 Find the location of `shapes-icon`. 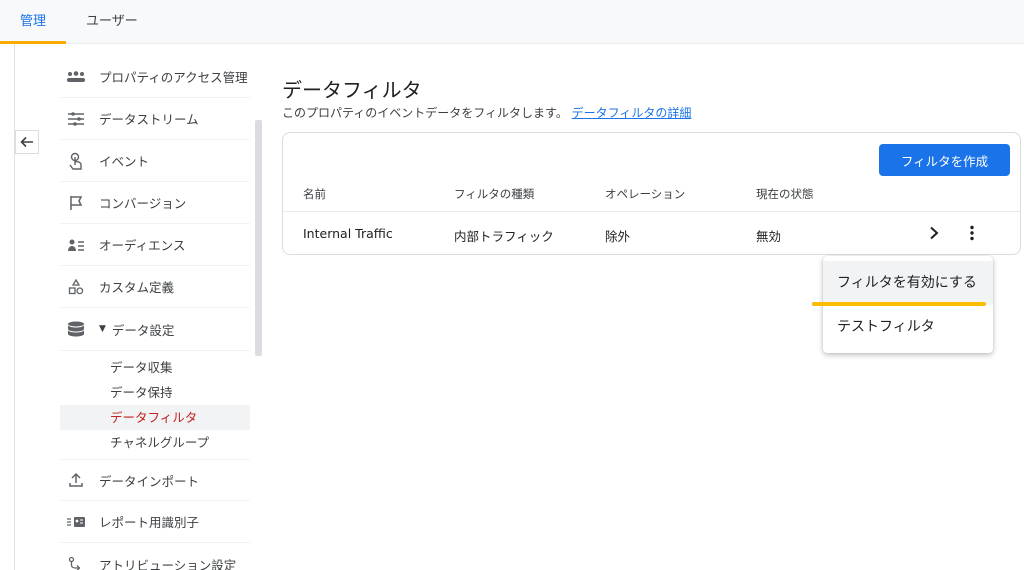

shapes-icon is located at coordinates (76, 287).